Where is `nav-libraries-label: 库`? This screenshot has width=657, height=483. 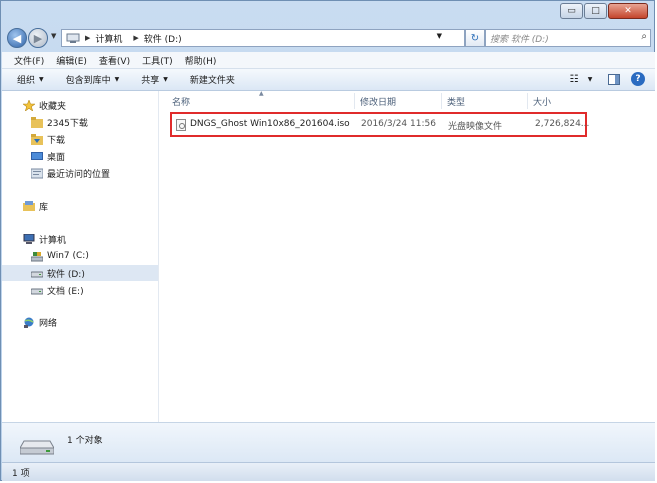 nav-libraries-label: 库 is located at coordinates (44, 207).